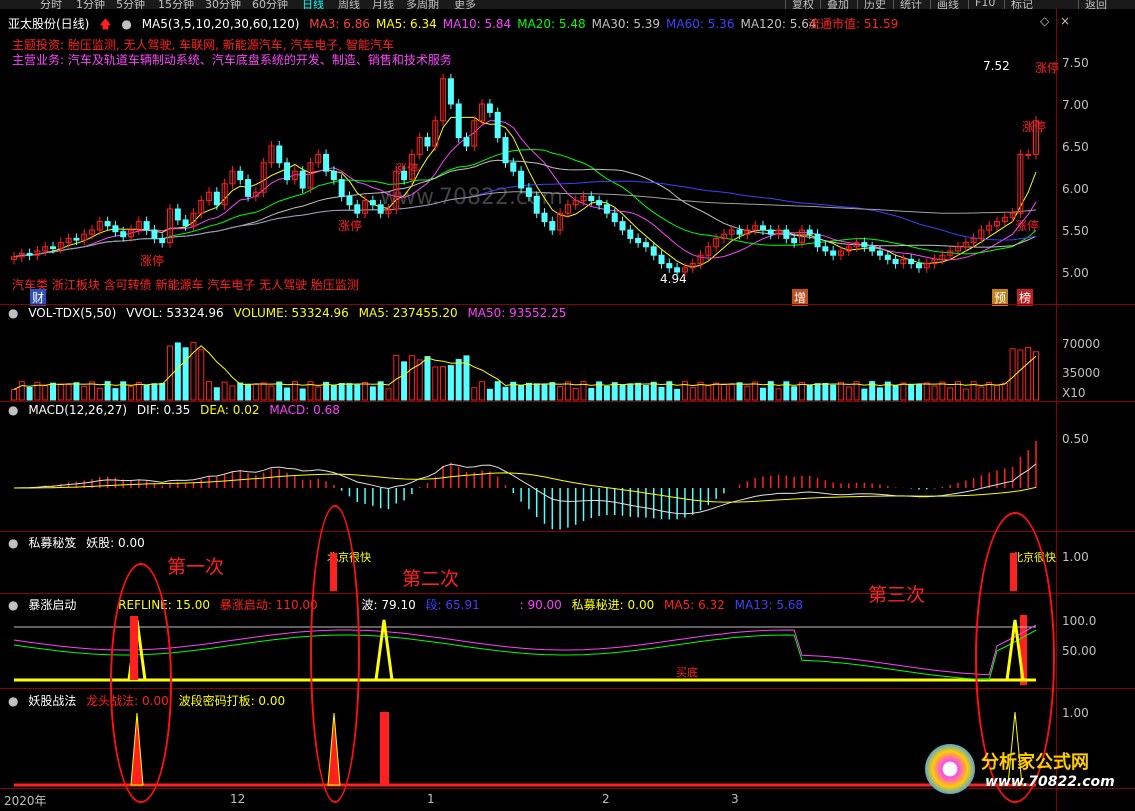 The image size is (1135, 811). I want to click on annotation-second: 第二次, so click(431, 579).